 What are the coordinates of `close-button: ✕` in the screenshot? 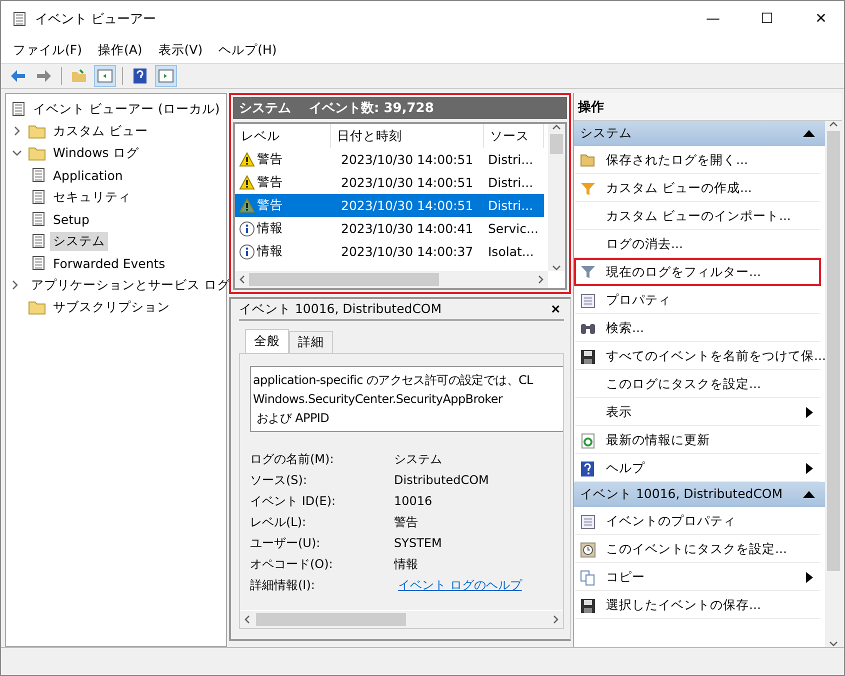 It's located at (821, 19).